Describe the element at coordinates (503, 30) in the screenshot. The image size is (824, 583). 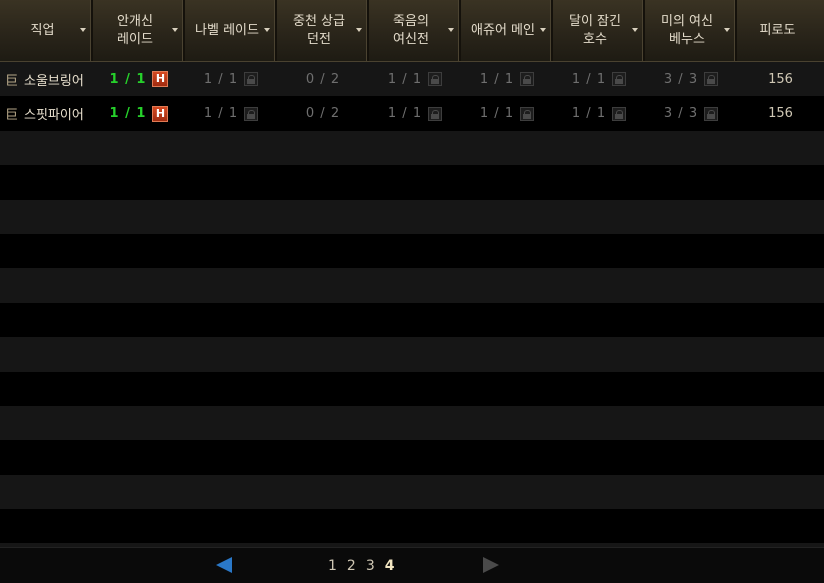
I see `column-label: 애쥬어 메인` at that location.